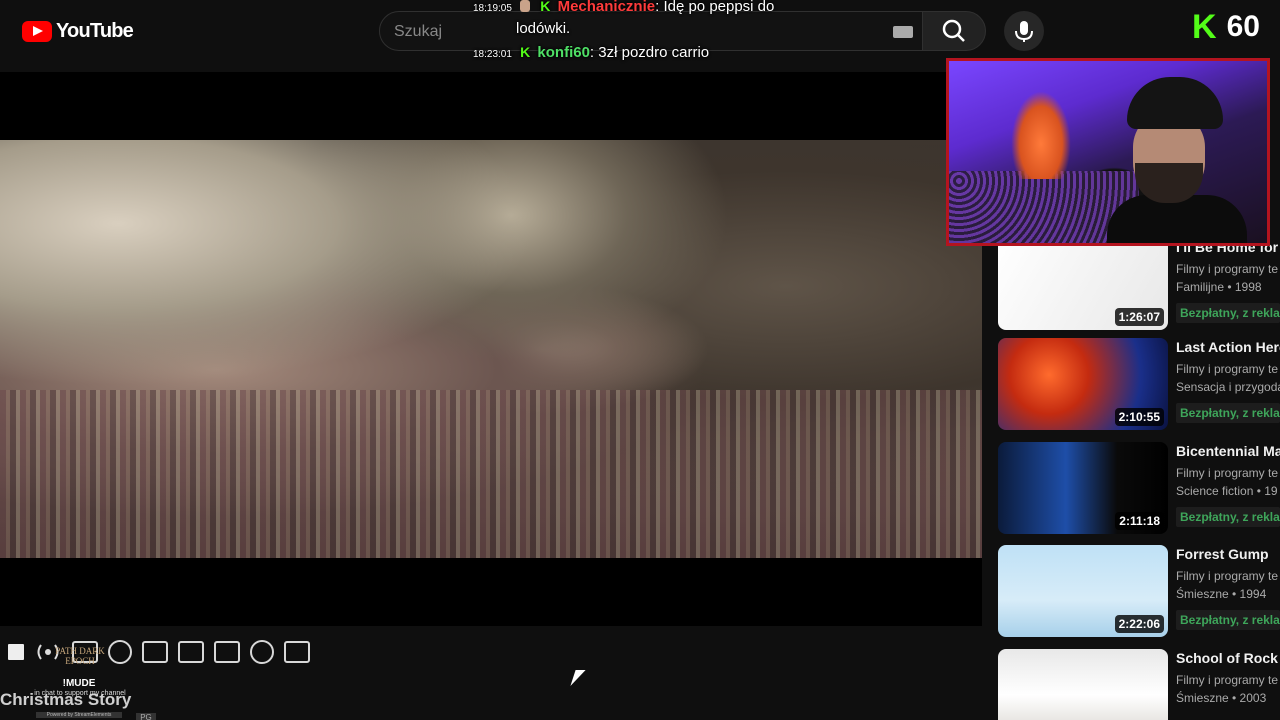  I want to click on chat-username: Mechanicznie, so click(606, 7).